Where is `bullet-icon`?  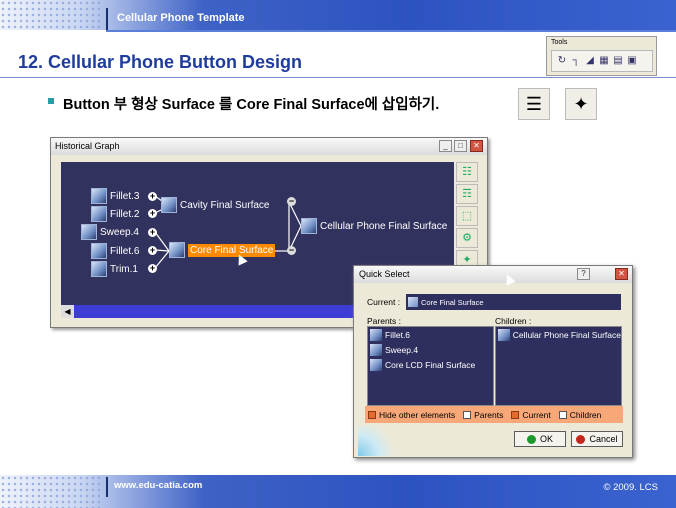
bullet-icon is located at coordinates (51, 101).